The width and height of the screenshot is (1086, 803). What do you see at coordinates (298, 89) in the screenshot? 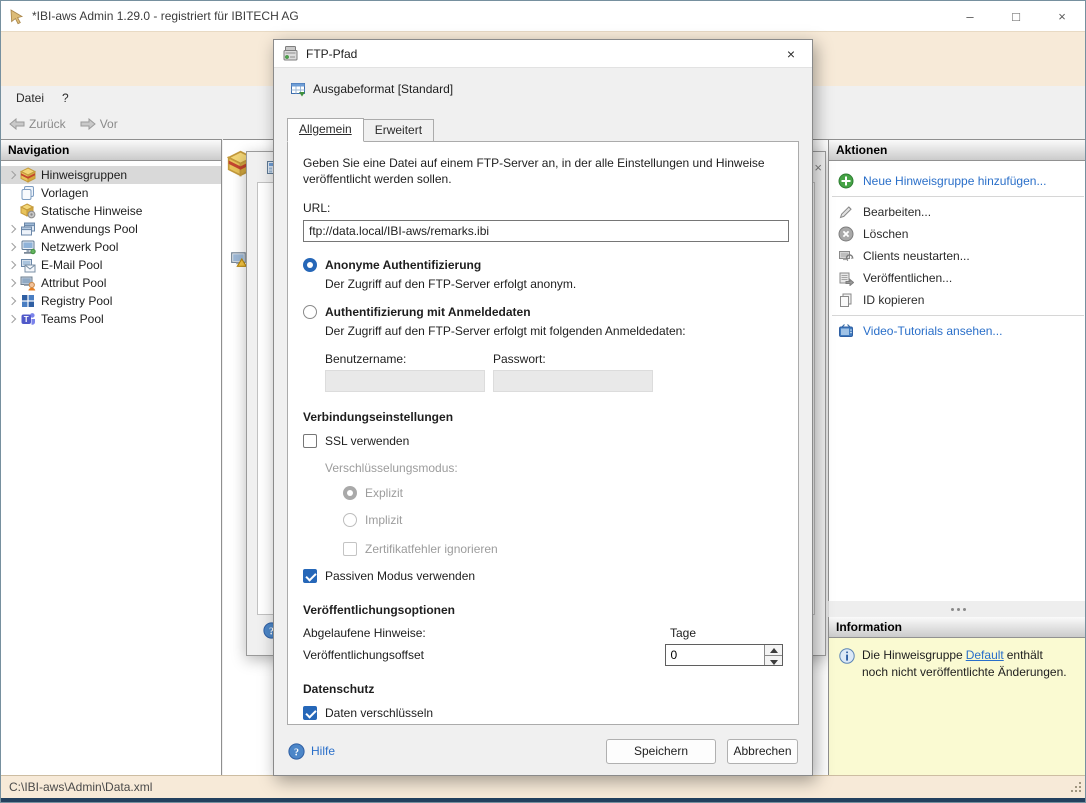
I see `output-format-icon` at bounding box center [298, 89].